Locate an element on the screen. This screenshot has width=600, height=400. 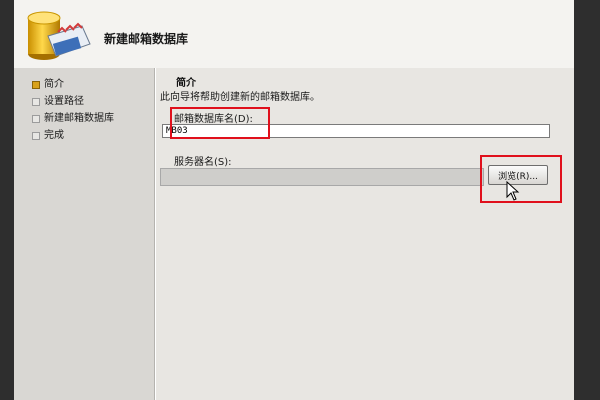
server-name-label: 服务器名(S): is located at coordinates (203, 162).